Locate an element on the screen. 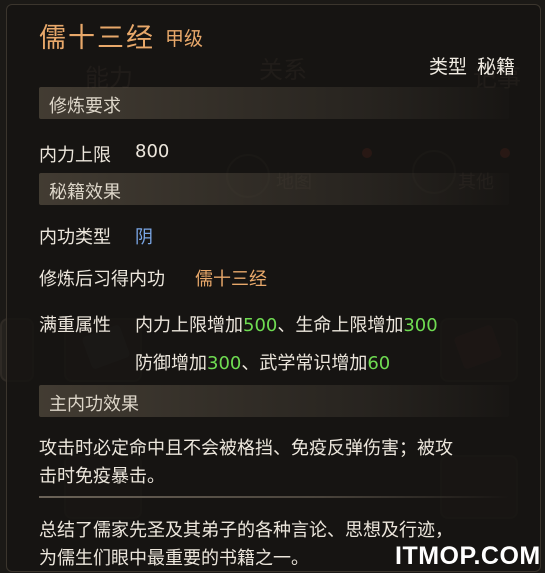  bonus-text: 生命上限增加 is located at coordinates (349, 325).